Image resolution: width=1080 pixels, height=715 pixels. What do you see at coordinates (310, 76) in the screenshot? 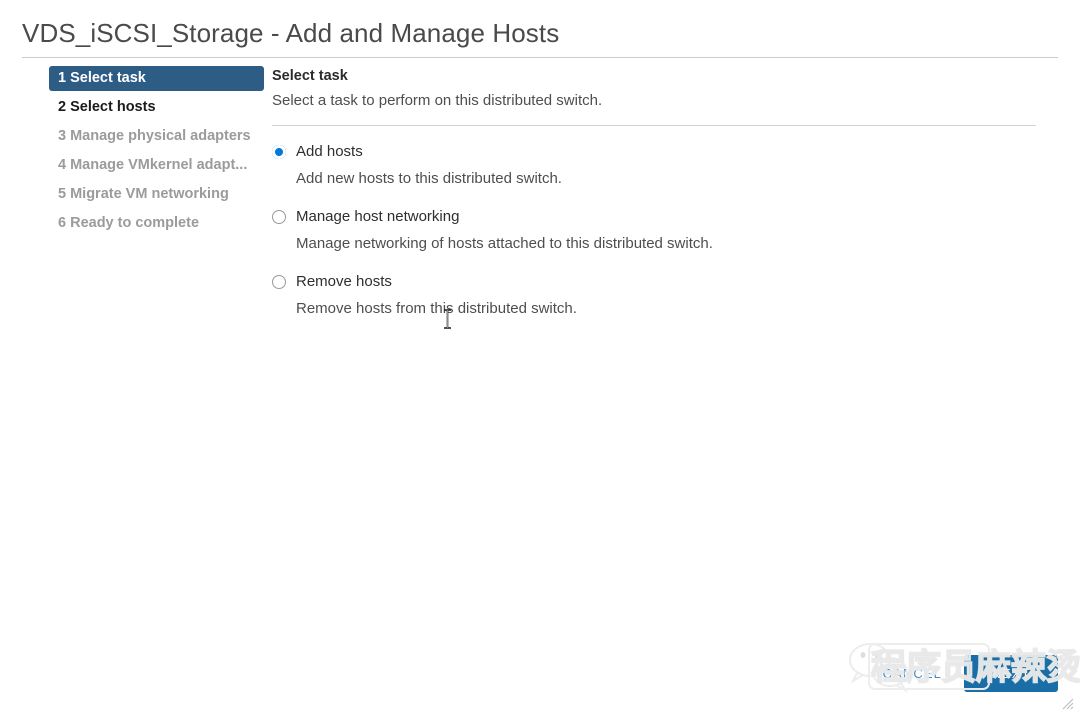
I see `section-heading: Select task` at bounding box center [310, 76].